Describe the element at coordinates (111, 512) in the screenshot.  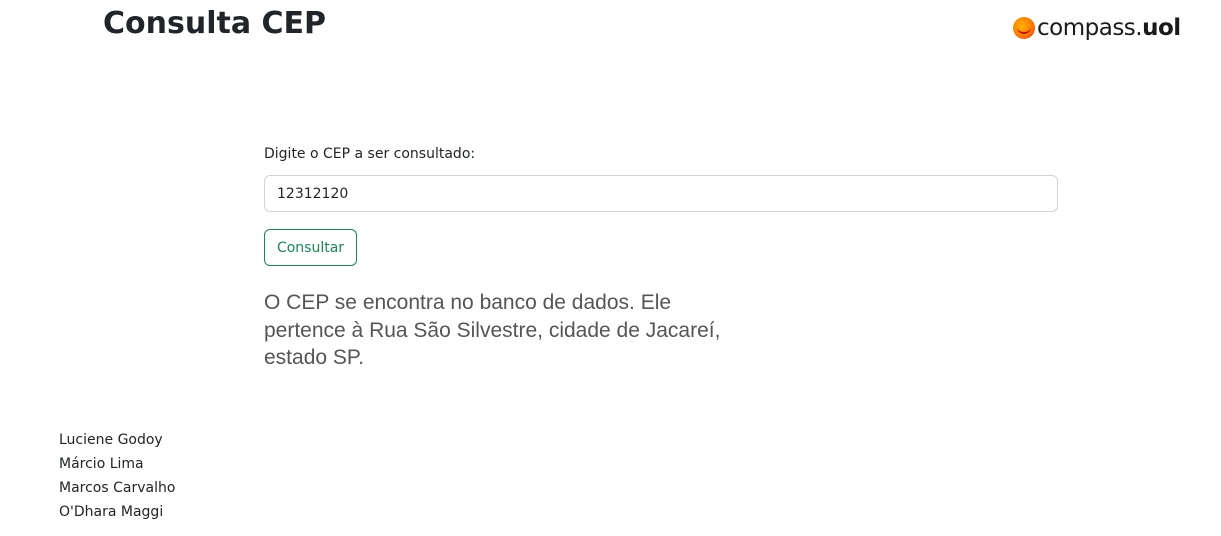
I see `author-item: O'Dhara Maggi` at that location.